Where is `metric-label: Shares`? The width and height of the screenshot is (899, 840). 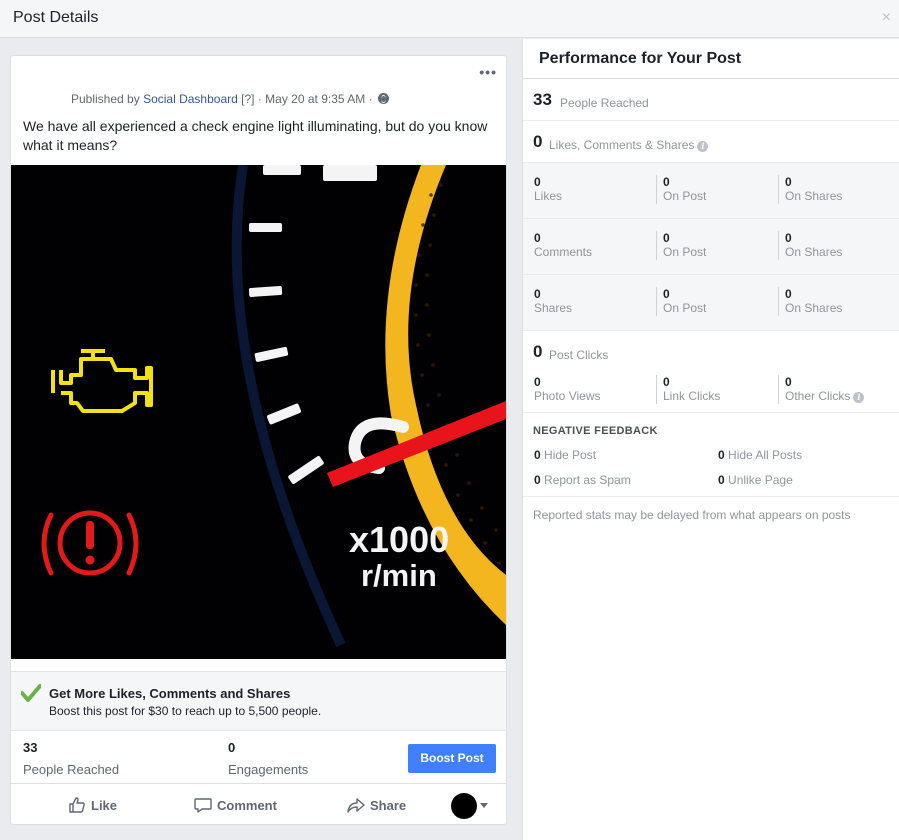 metric-label: Shares is located at coordinates (553, 308).